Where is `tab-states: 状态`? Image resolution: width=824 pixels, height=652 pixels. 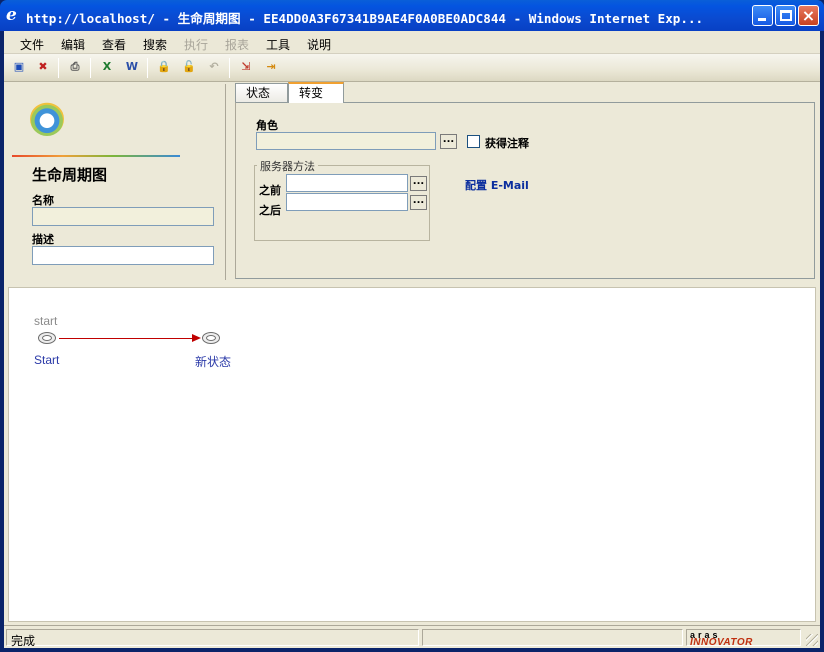
tab-states: 状态 is located at coordinates (261, 92).